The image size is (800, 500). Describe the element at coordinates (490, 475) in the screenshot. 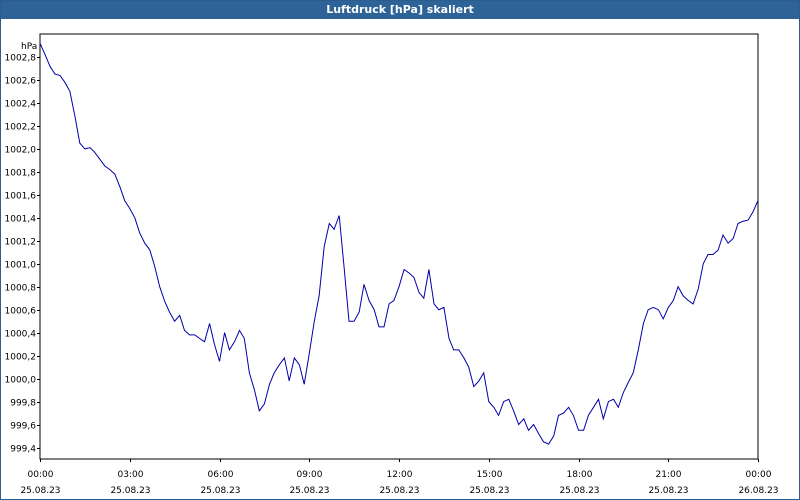

I see `x-tick-time-label: 15:00` at that location.